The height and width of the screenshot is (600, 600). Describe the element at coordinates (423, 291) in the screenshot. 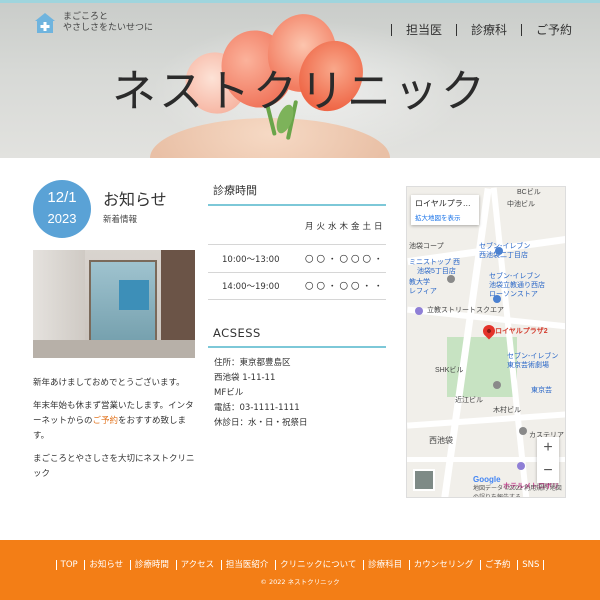

I see `map-label: レフィア` at that location.